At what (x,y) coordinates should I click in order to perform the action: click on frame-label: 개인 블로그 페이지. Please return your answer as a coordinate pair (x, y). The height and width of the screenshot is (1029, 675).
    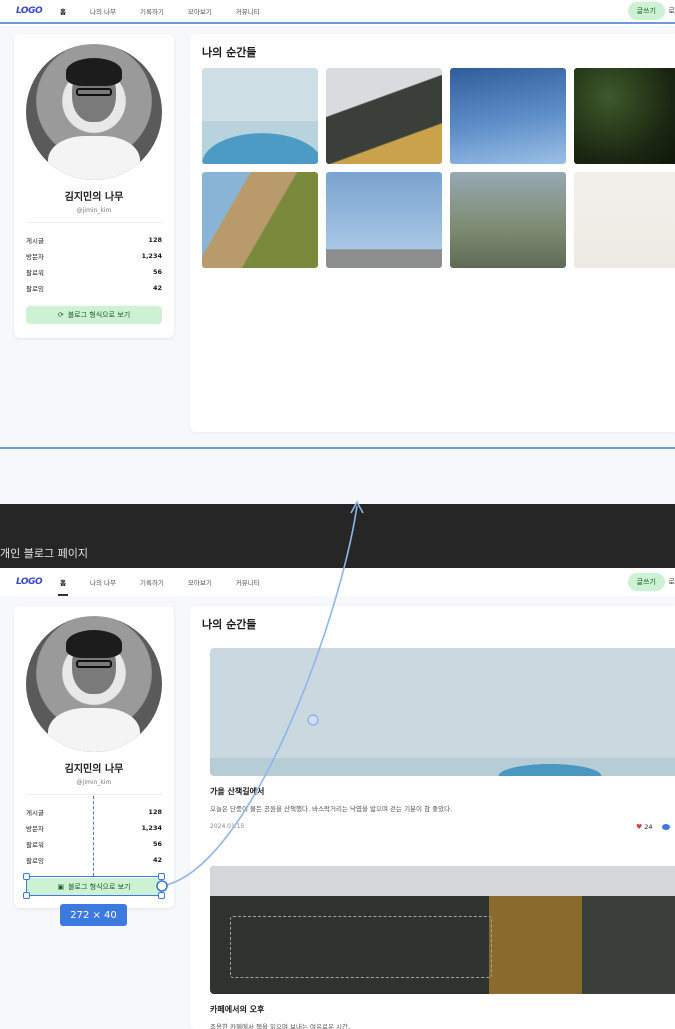
    Looking at the image, I should click on (44, 553).